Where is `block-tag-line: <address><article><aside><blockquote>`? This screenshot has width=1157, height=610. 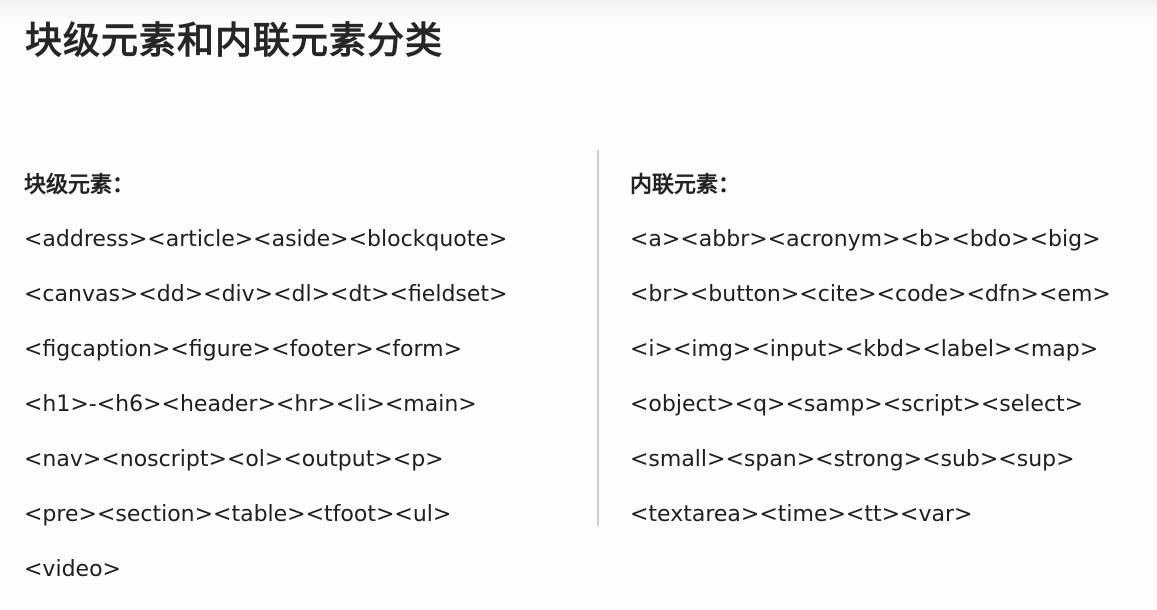 block-tag-line: <address><article><aside><blockquote> is located at coordinates (266, 239).